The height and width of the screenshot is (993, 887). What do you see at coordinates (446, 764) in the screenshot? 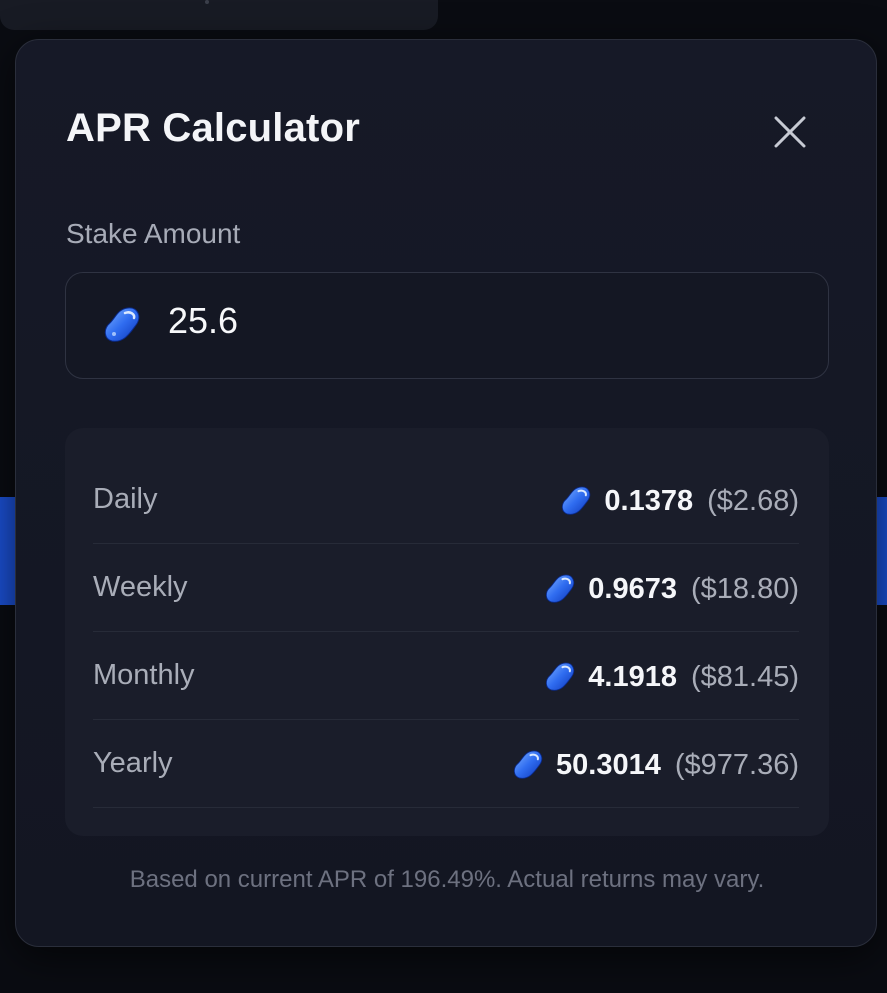
I see `returns-row-yearly: Yearly 50.3014 ($977.36)` at bounding box center [446, 764].